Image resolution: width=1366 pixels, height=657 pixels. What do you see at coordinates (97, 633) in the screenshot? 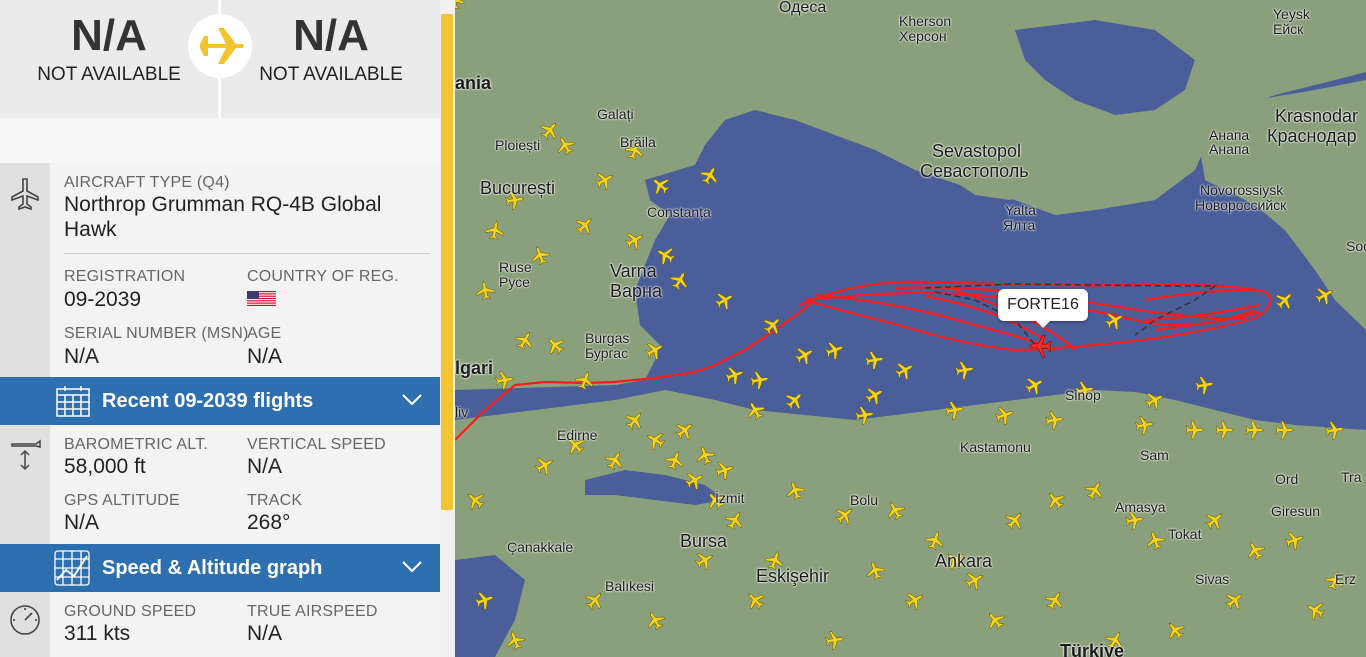
I see `ground-speed-value: 311 kts` at bounding box center [97, 633].